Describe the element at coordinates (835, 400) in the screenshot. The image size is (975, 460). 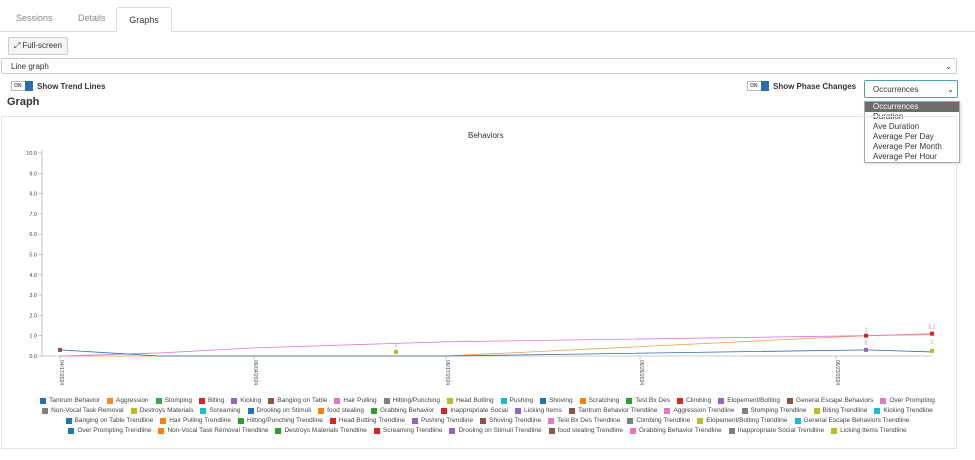
I see `legend-label: General Escape Behaviors` at that location.